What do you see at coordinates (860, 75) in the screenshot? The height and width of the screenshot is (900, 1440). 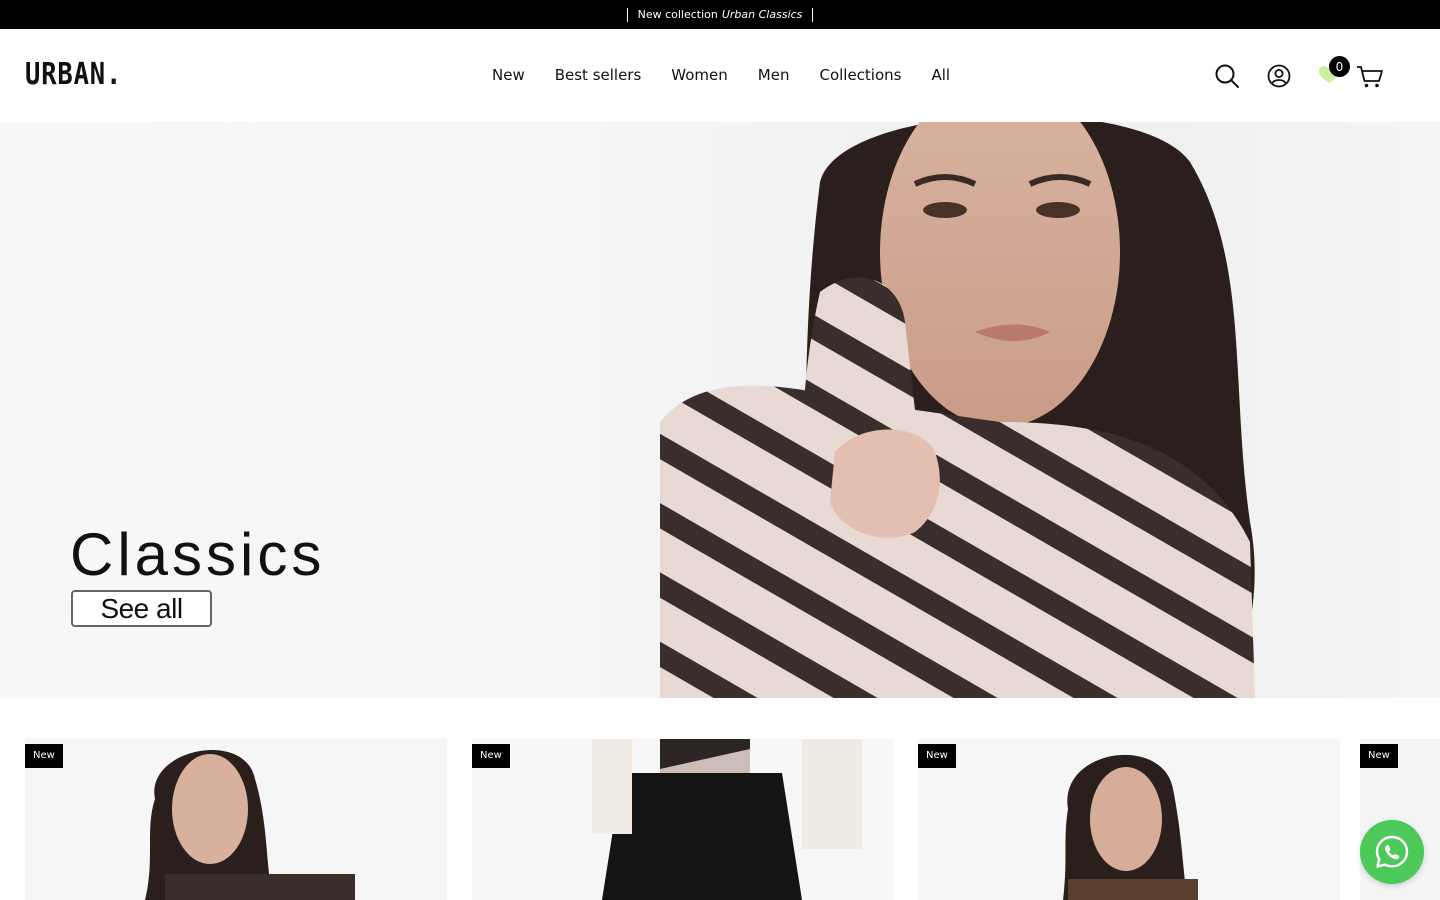 I see `nav-item-collections: Collections` at bounding box center [860, 75].